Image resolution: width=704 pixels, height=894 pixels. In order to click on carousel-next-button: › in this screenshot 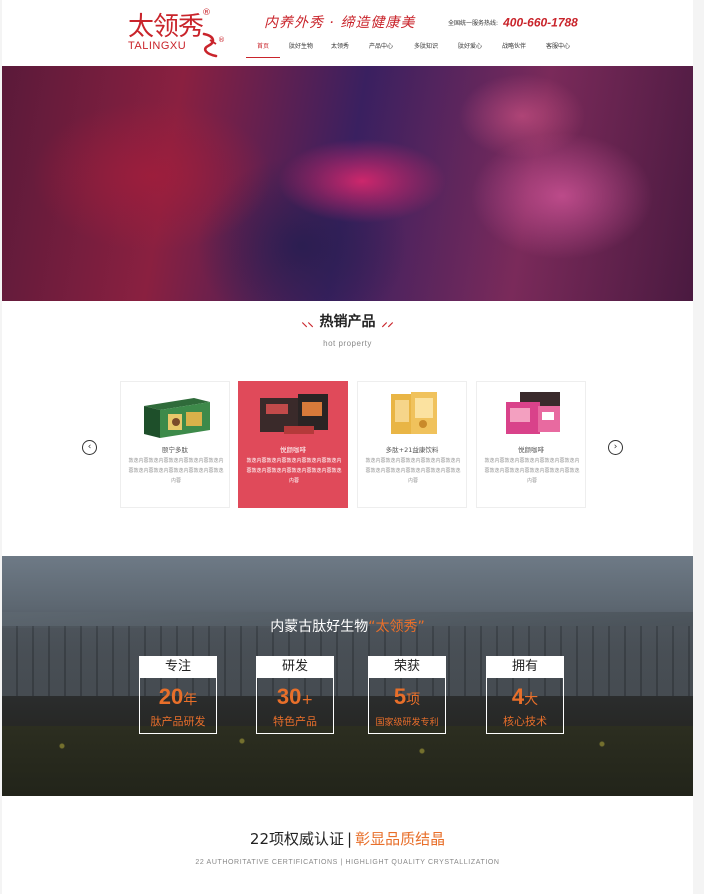, I will do `click(615, 447)`.